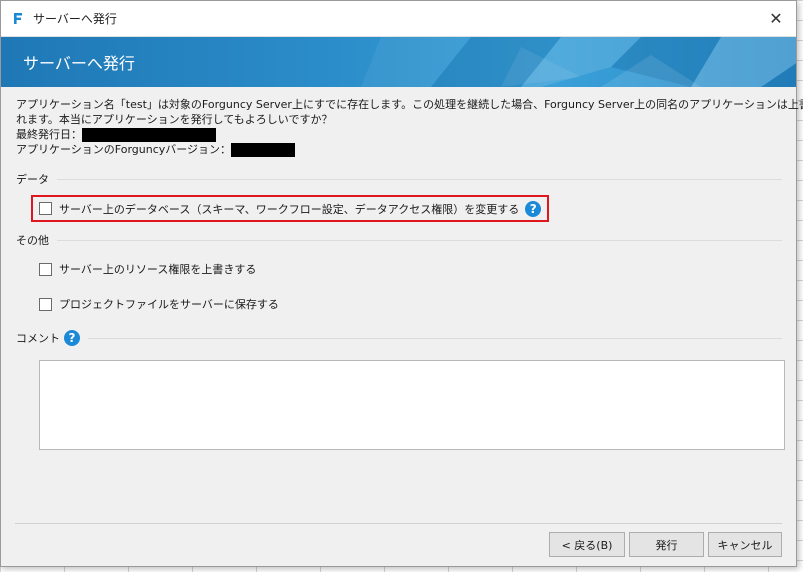  What do you see at coordinates (32, 240) in the screenshot?
I see `other-section-title: その他` at bounding box center [32, 240].